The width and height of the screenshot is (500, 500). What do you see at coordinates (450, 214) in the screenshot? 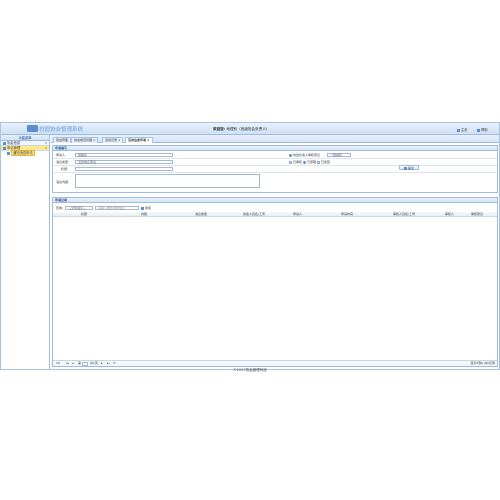
I see `column-header: 审核人` at bounding box center [450, 214].